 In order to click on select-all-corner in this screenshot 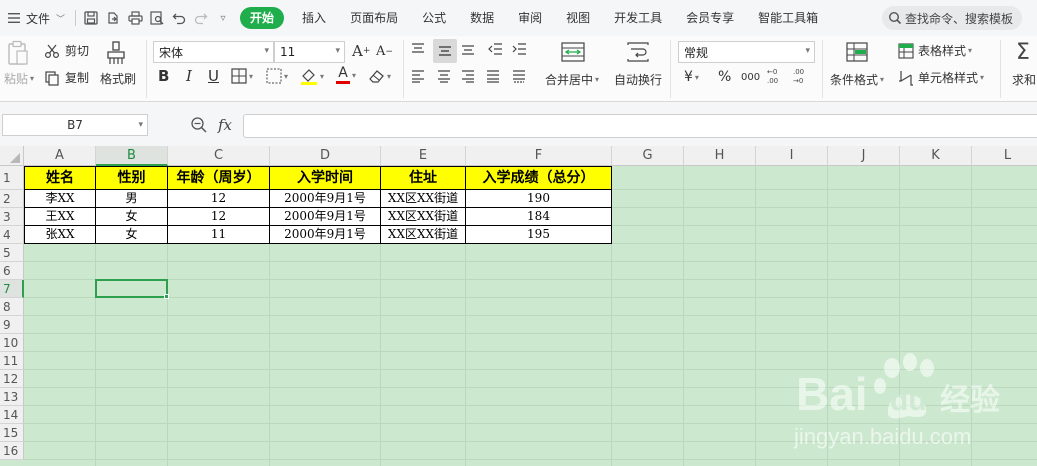, I will do `click(12, 156)`.